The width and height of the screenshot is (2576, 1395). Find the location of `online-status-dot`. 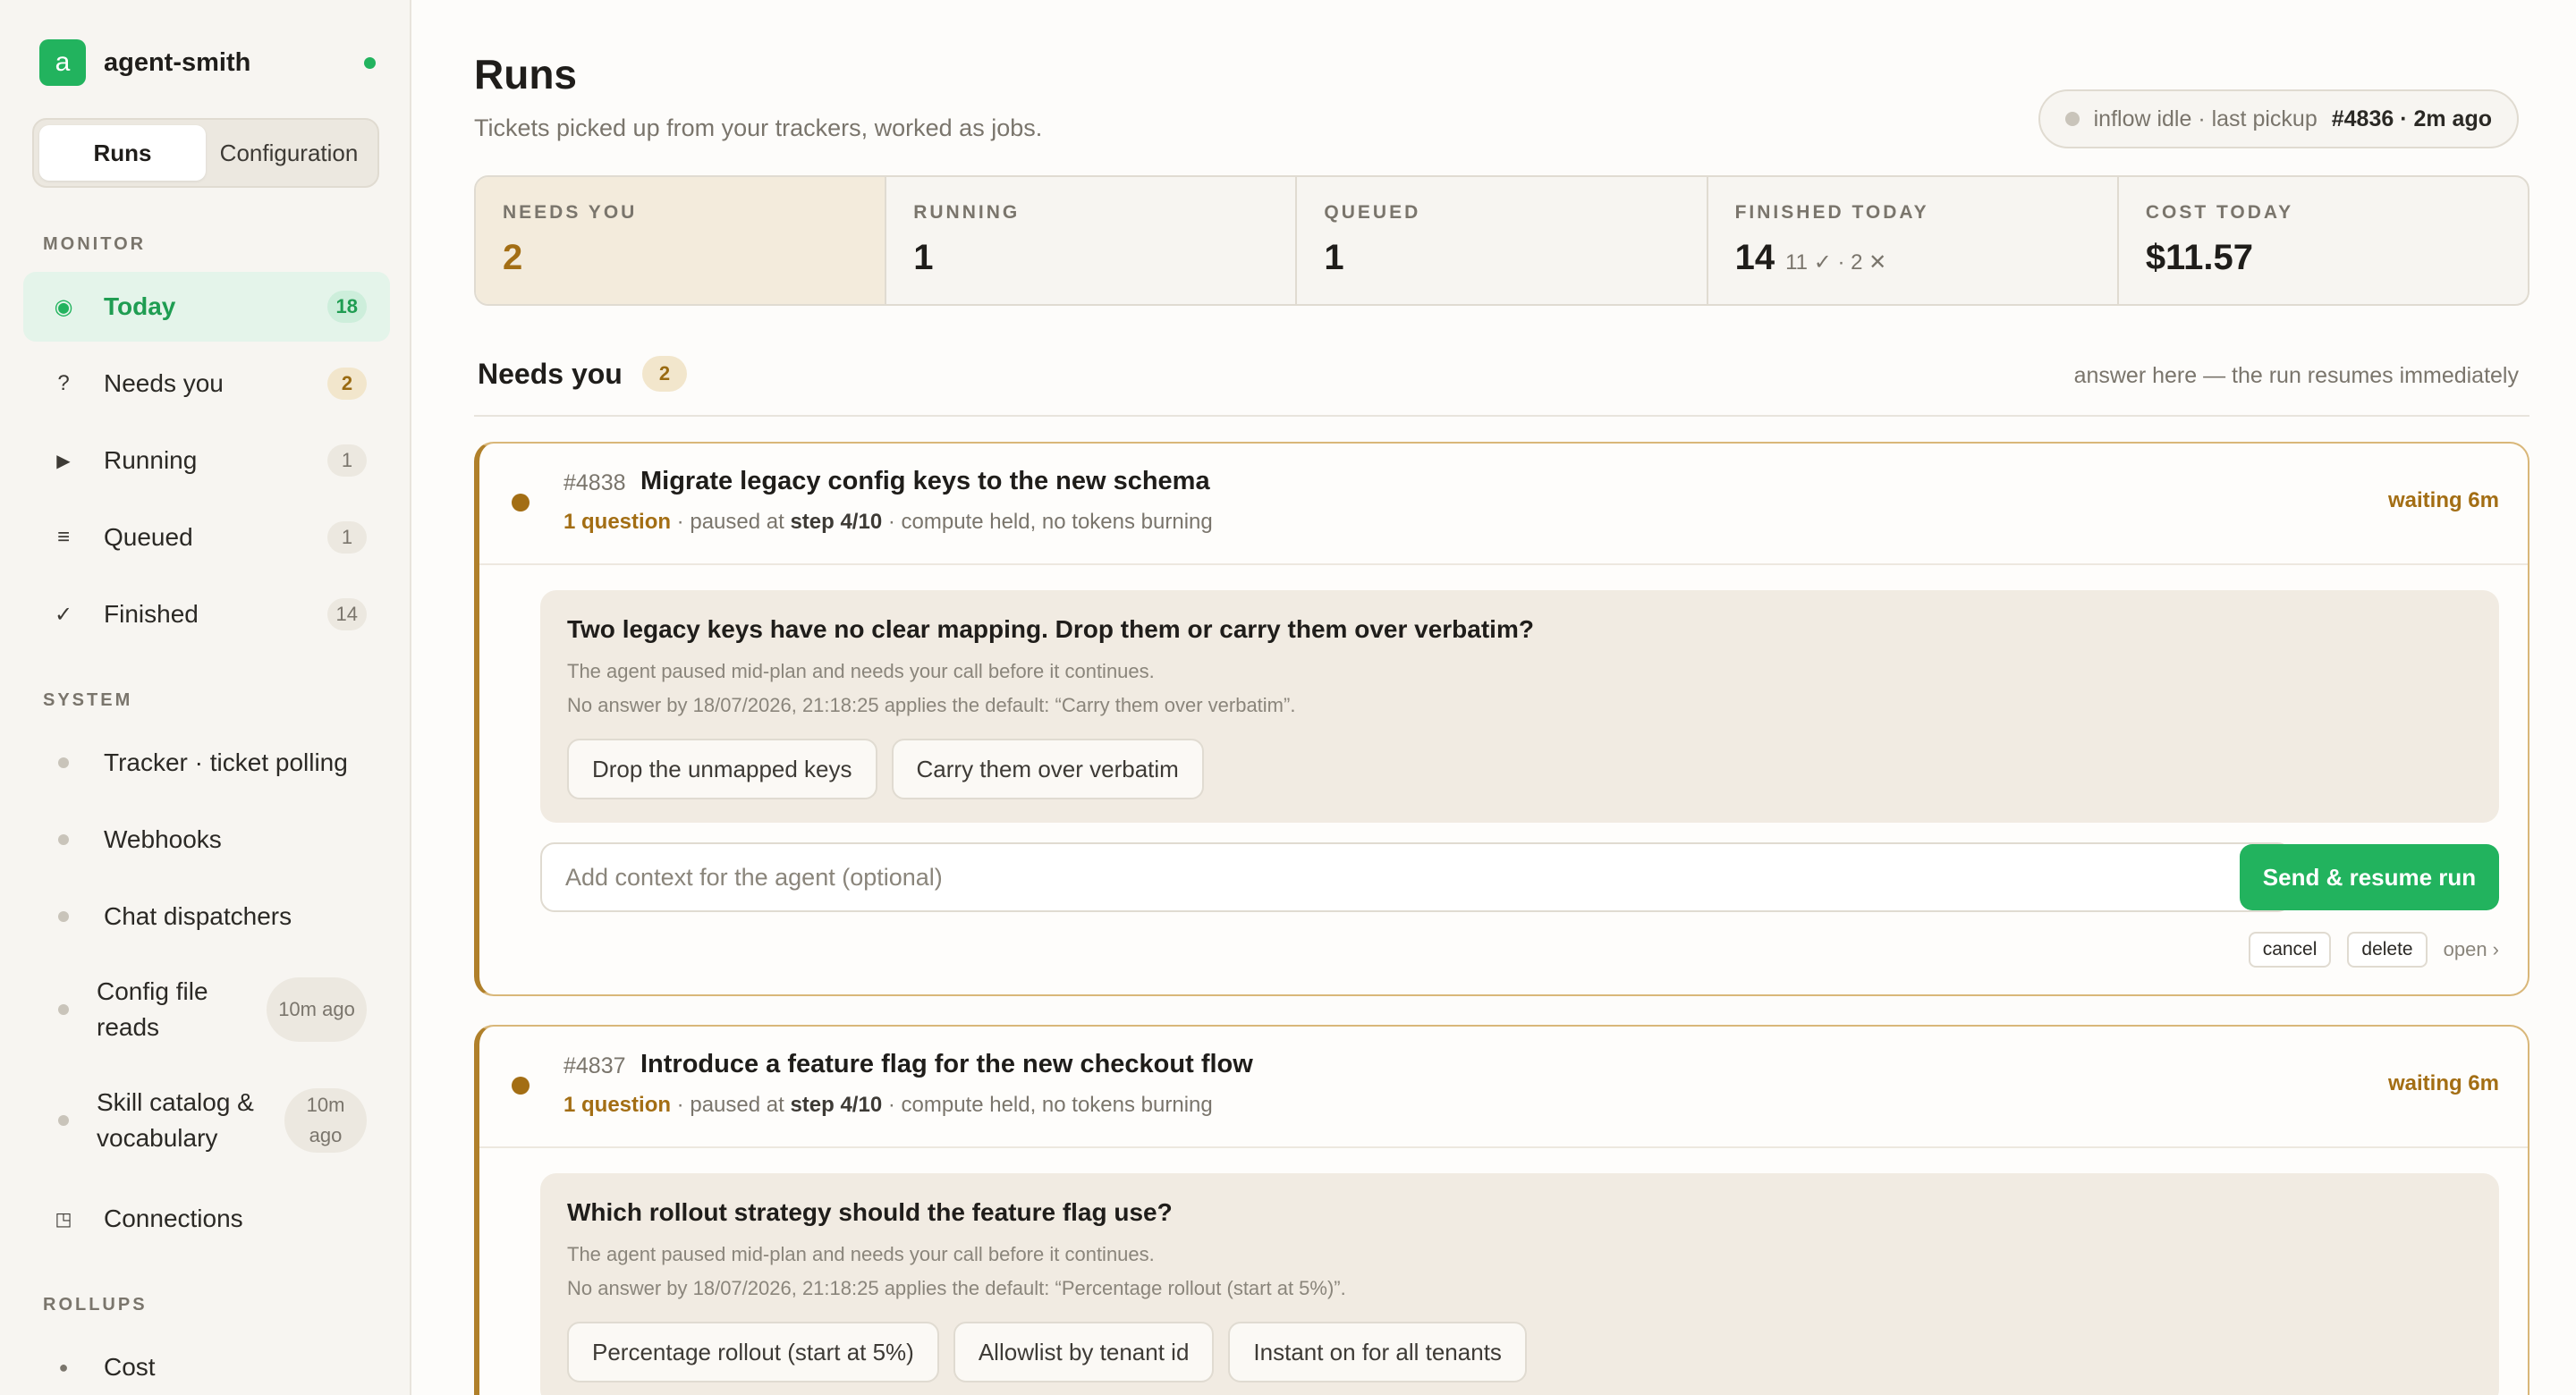

online-status-dot is located at coordinates (370, 63).